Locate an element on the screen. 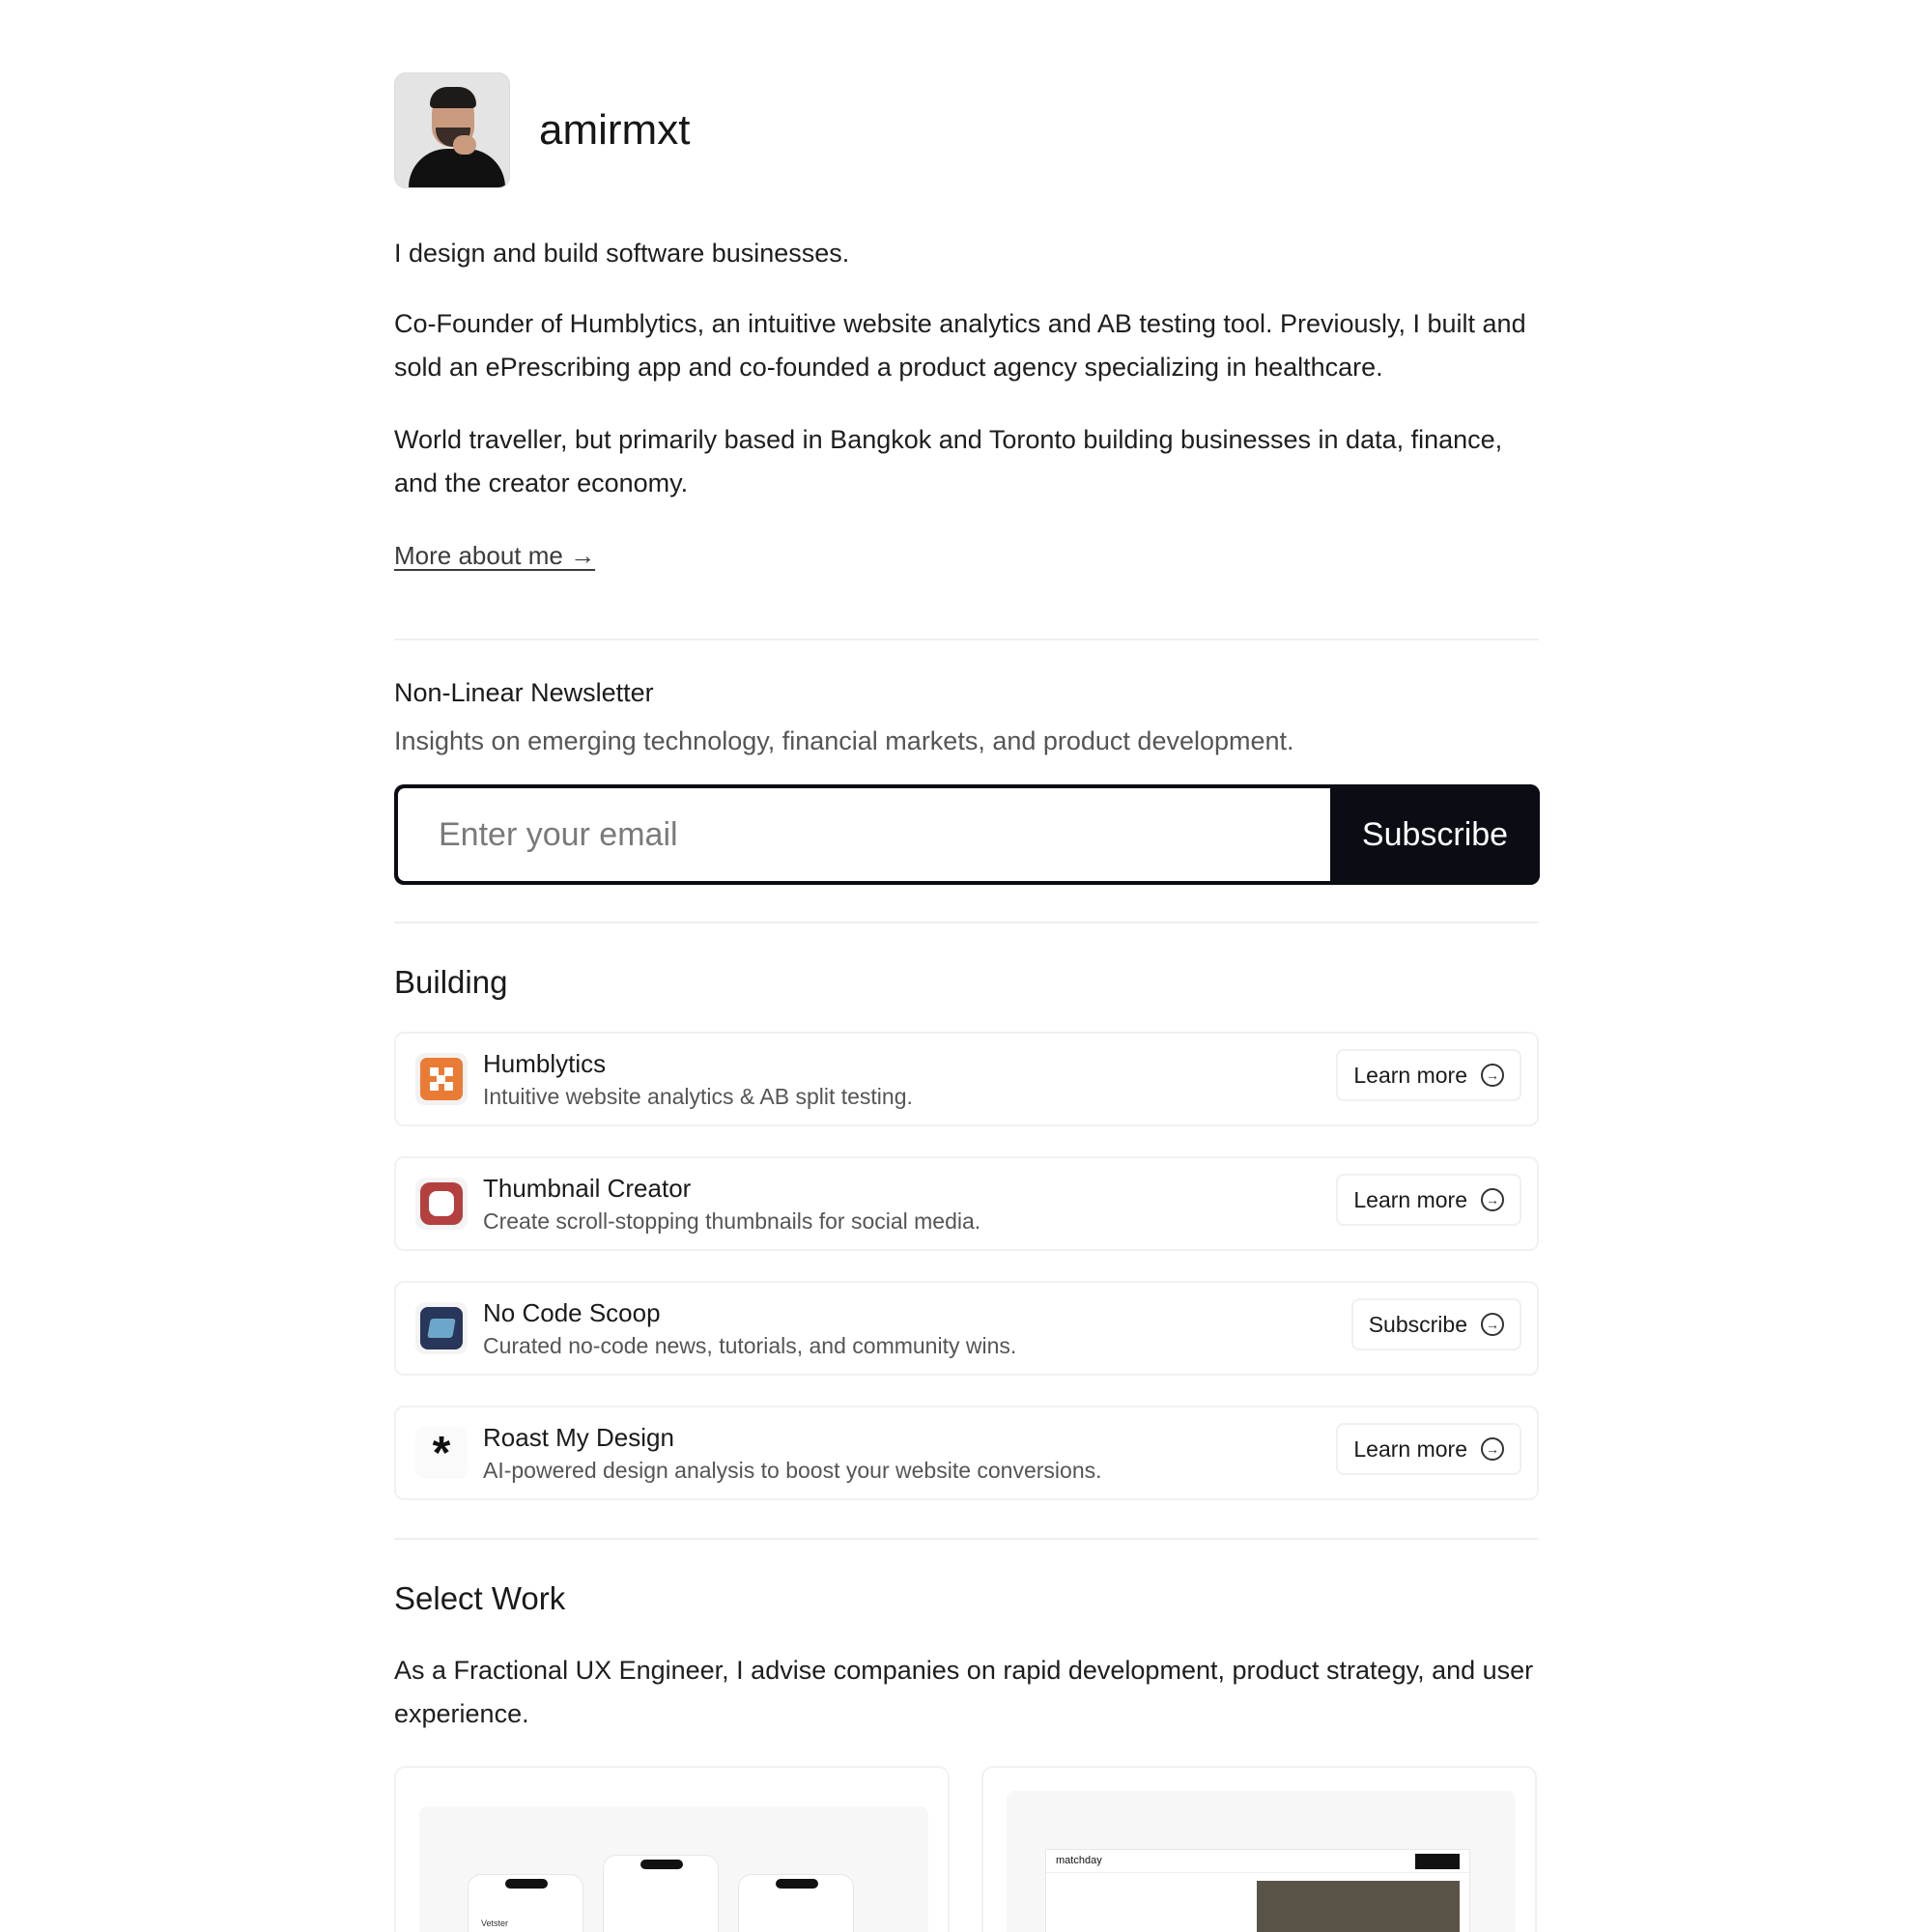 The image size is (1932, 1932). subscribe-button: Subscribe is located at coordinates (1435, 834).